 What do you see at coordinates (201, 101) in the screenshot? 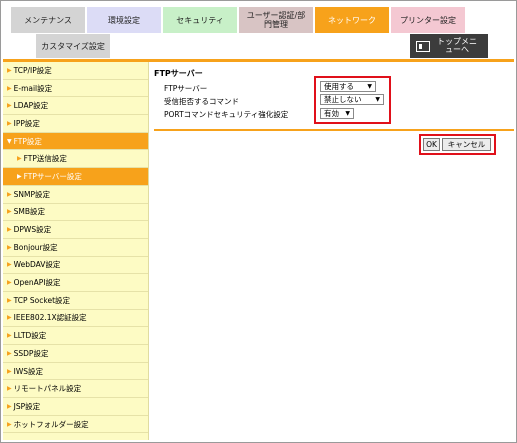
I see `setting-label-reject-command: 受信拒否するコマンド` at bounding box center [201, 101].